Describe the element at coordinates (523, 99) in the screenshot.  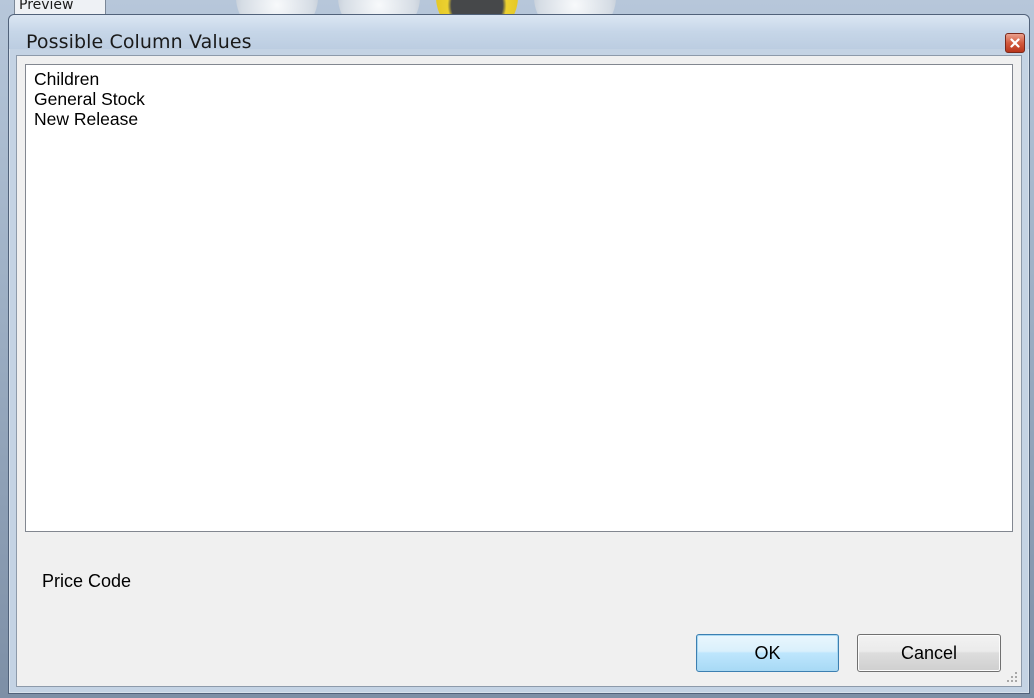
I see `list-item: General Stock` at that location.